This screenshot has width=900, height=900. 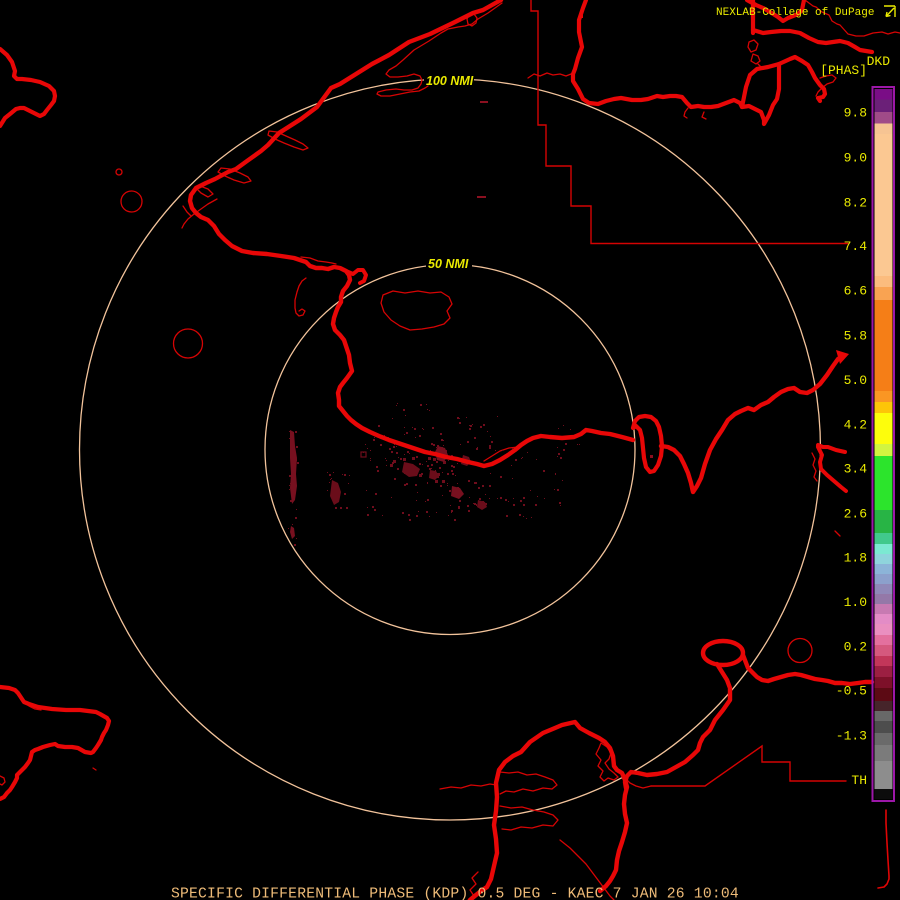 I want to click on svg-text: 3.4, so click(x=856, y=469).